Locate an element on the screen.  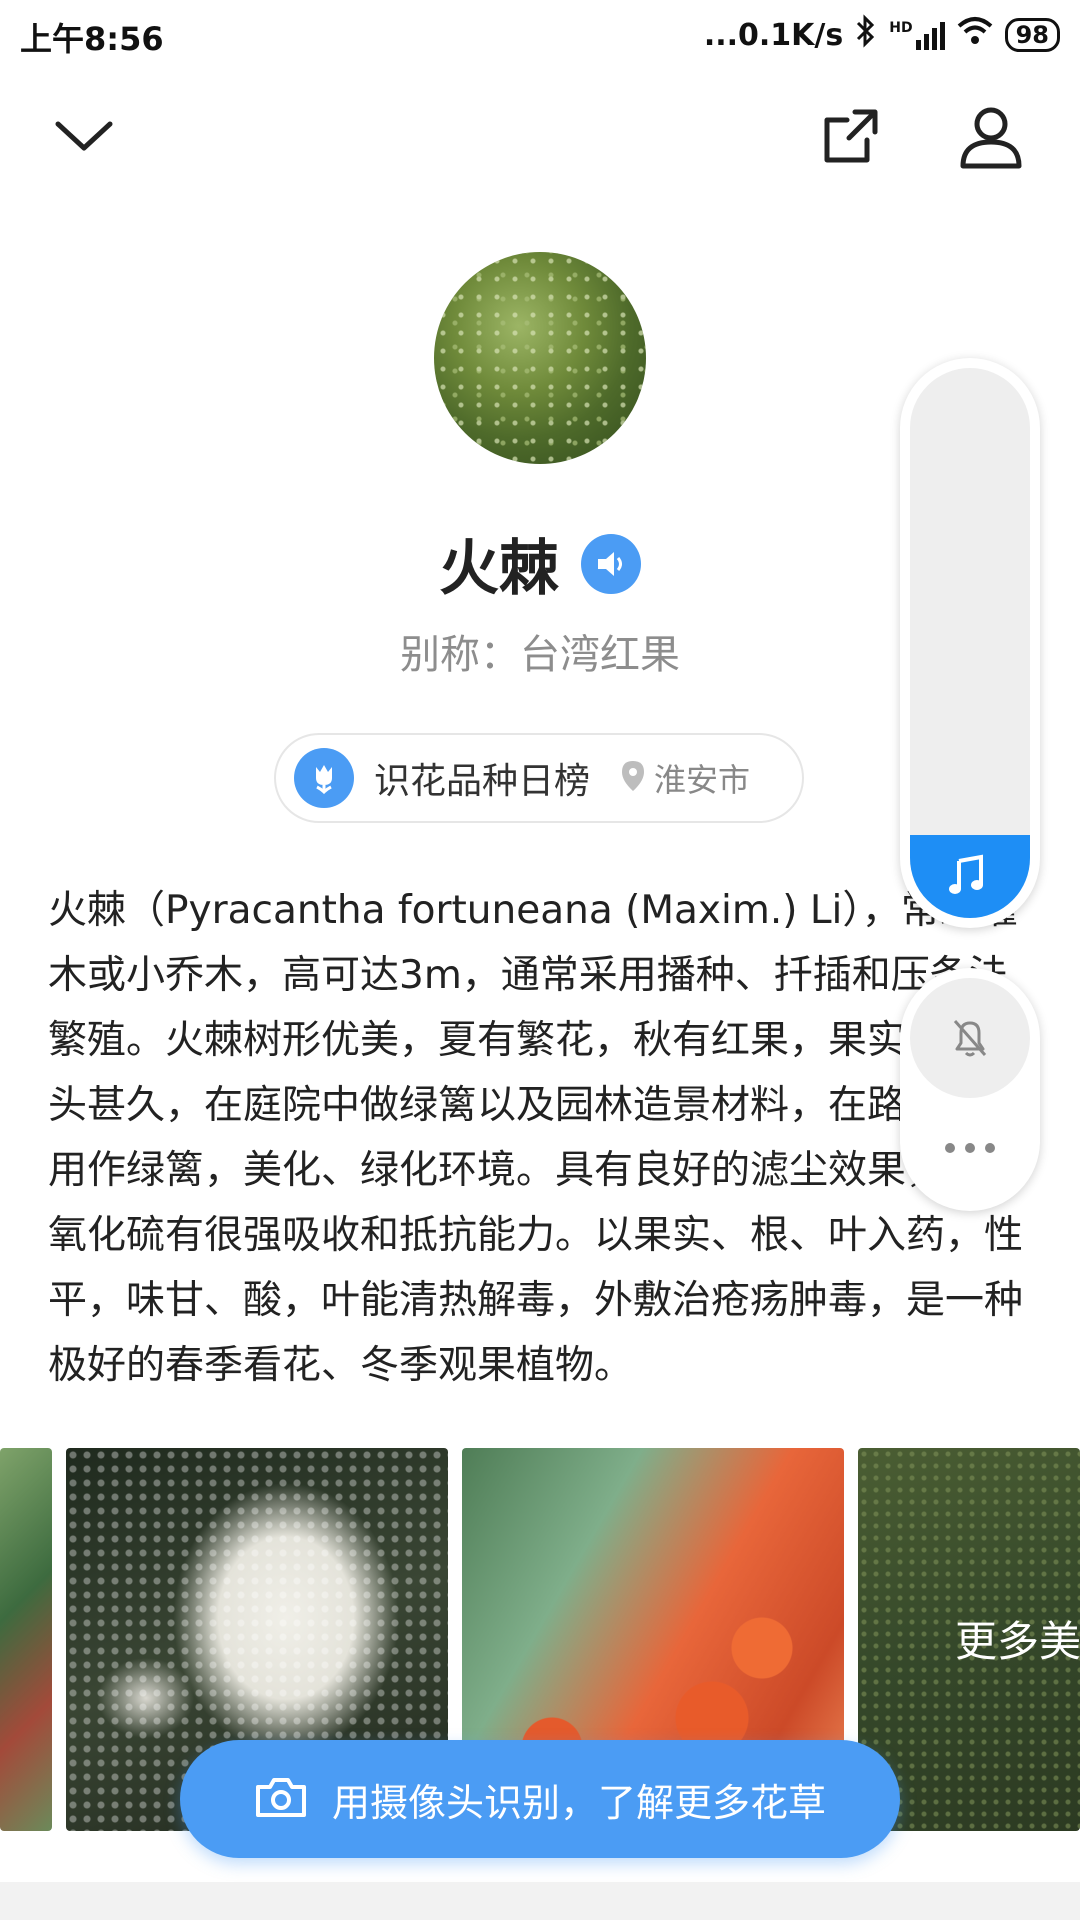
player-tools is located at coordinates (970, 1089).